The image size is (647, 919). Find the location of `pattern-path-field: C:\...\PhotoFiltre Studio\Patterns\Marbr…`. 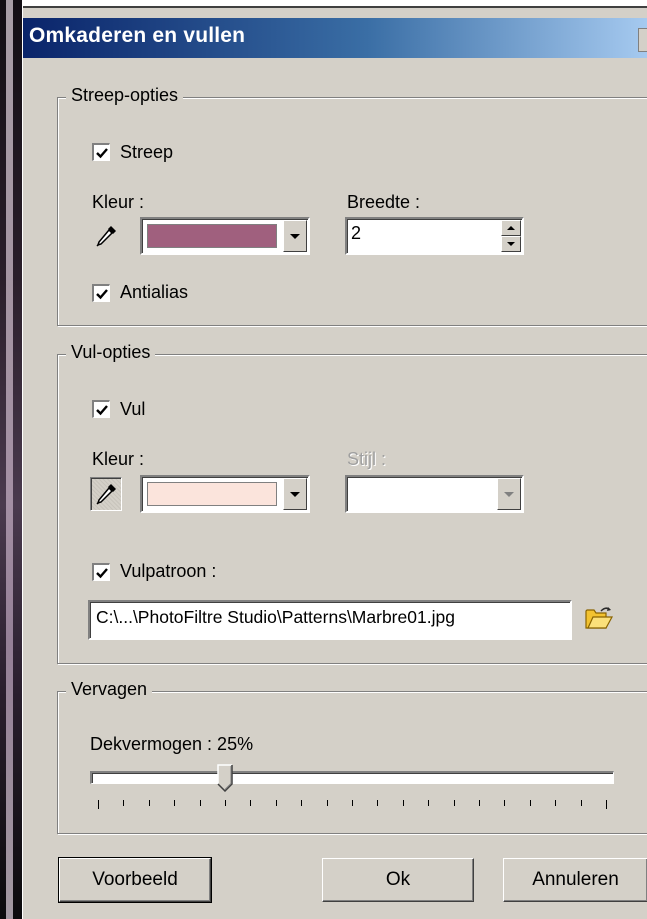

pattern-path-field: C:\...\PhotoFiltre Studio\Patterns\Marbr… is located at coordinates (330, 620).